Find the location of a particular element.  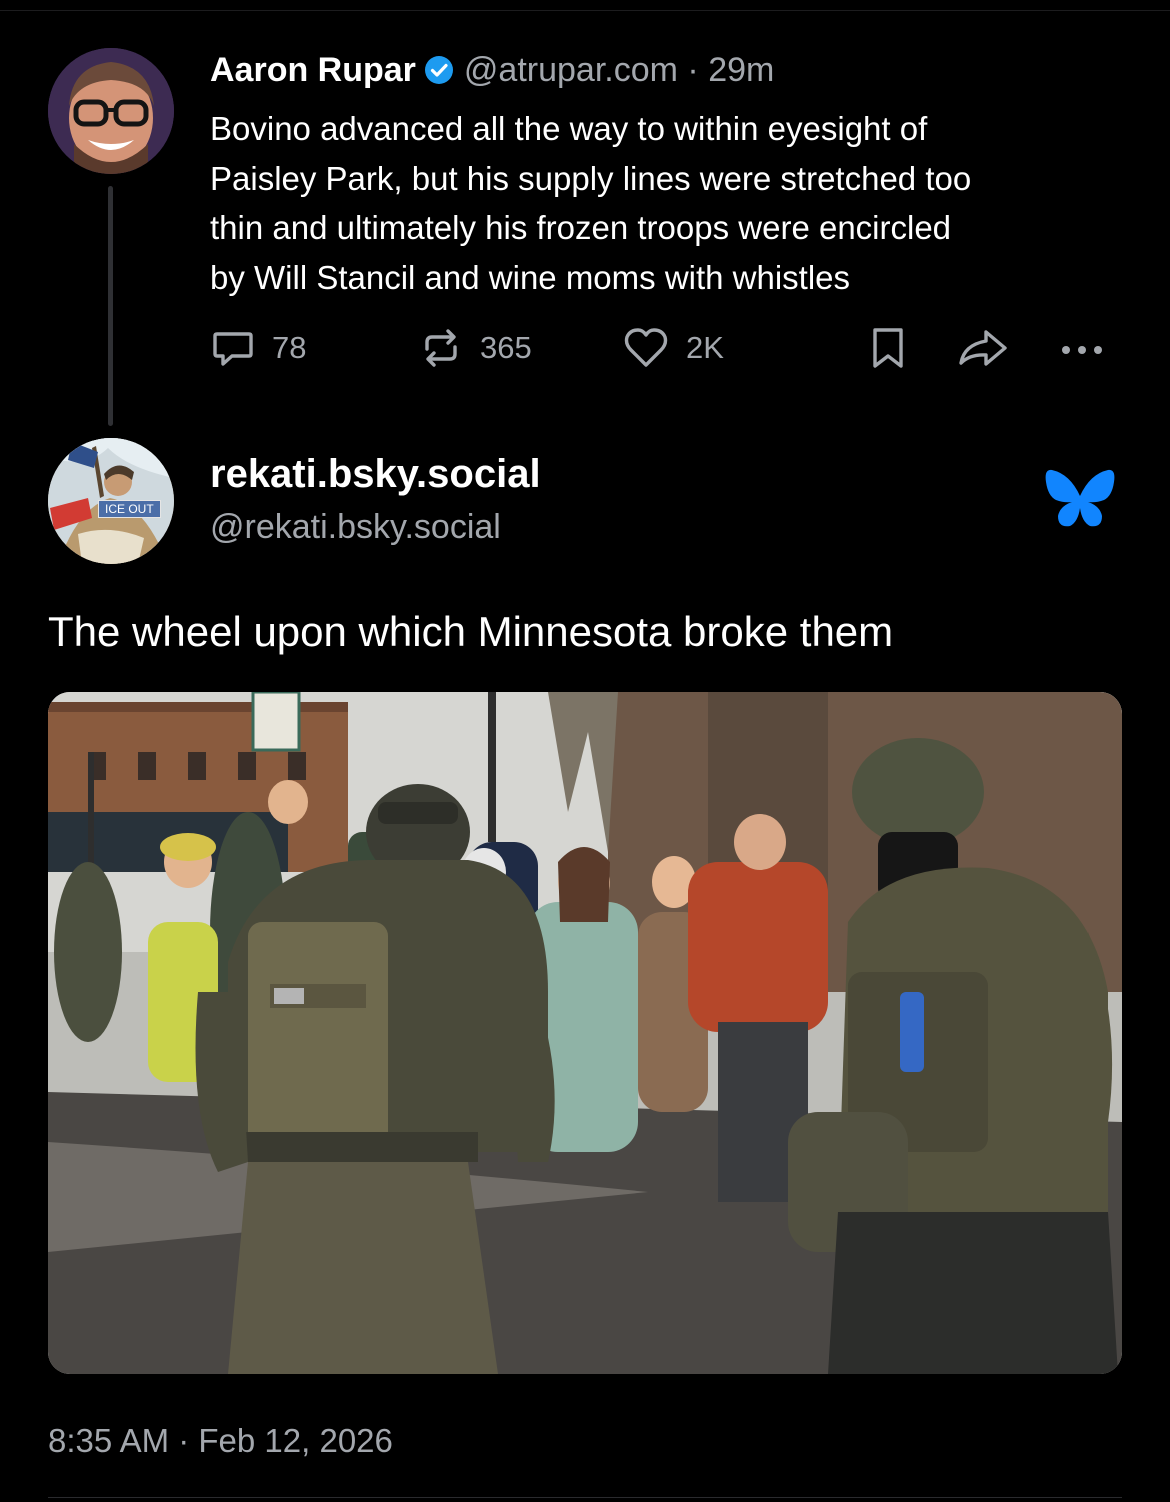

parent-display-name: Aaron Rupar is located at coordinates (313, 70).